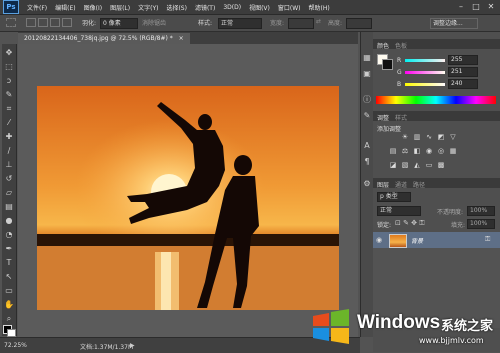 This screenshot has width=500, height=353. I want to click on background-color-swatch, so click(11, 333).